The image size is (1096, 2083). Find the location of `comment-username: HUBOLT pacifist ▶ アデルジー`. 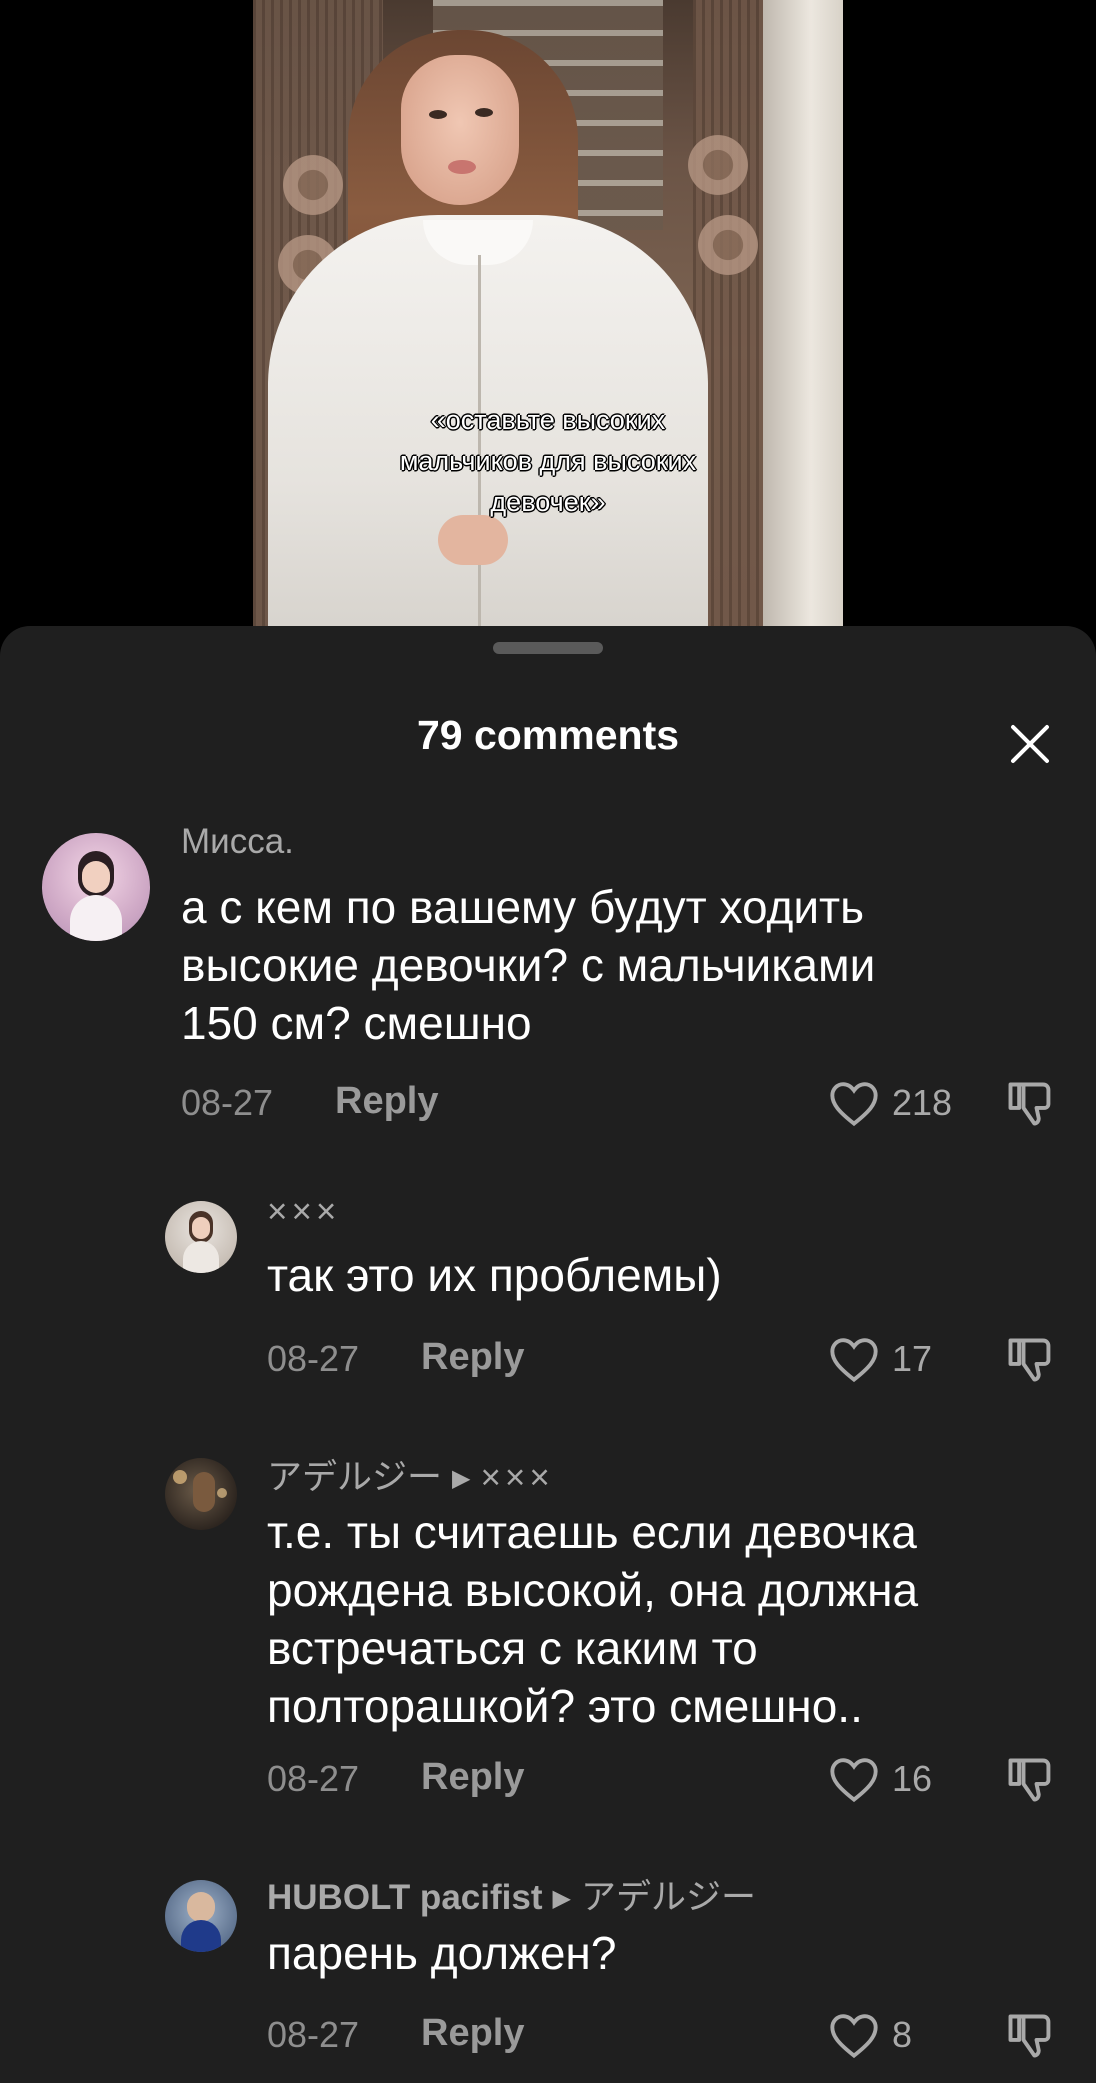

comment-username: HUBOLT pacifist ▶ アデルジー is located at coordinates (511, 1894).